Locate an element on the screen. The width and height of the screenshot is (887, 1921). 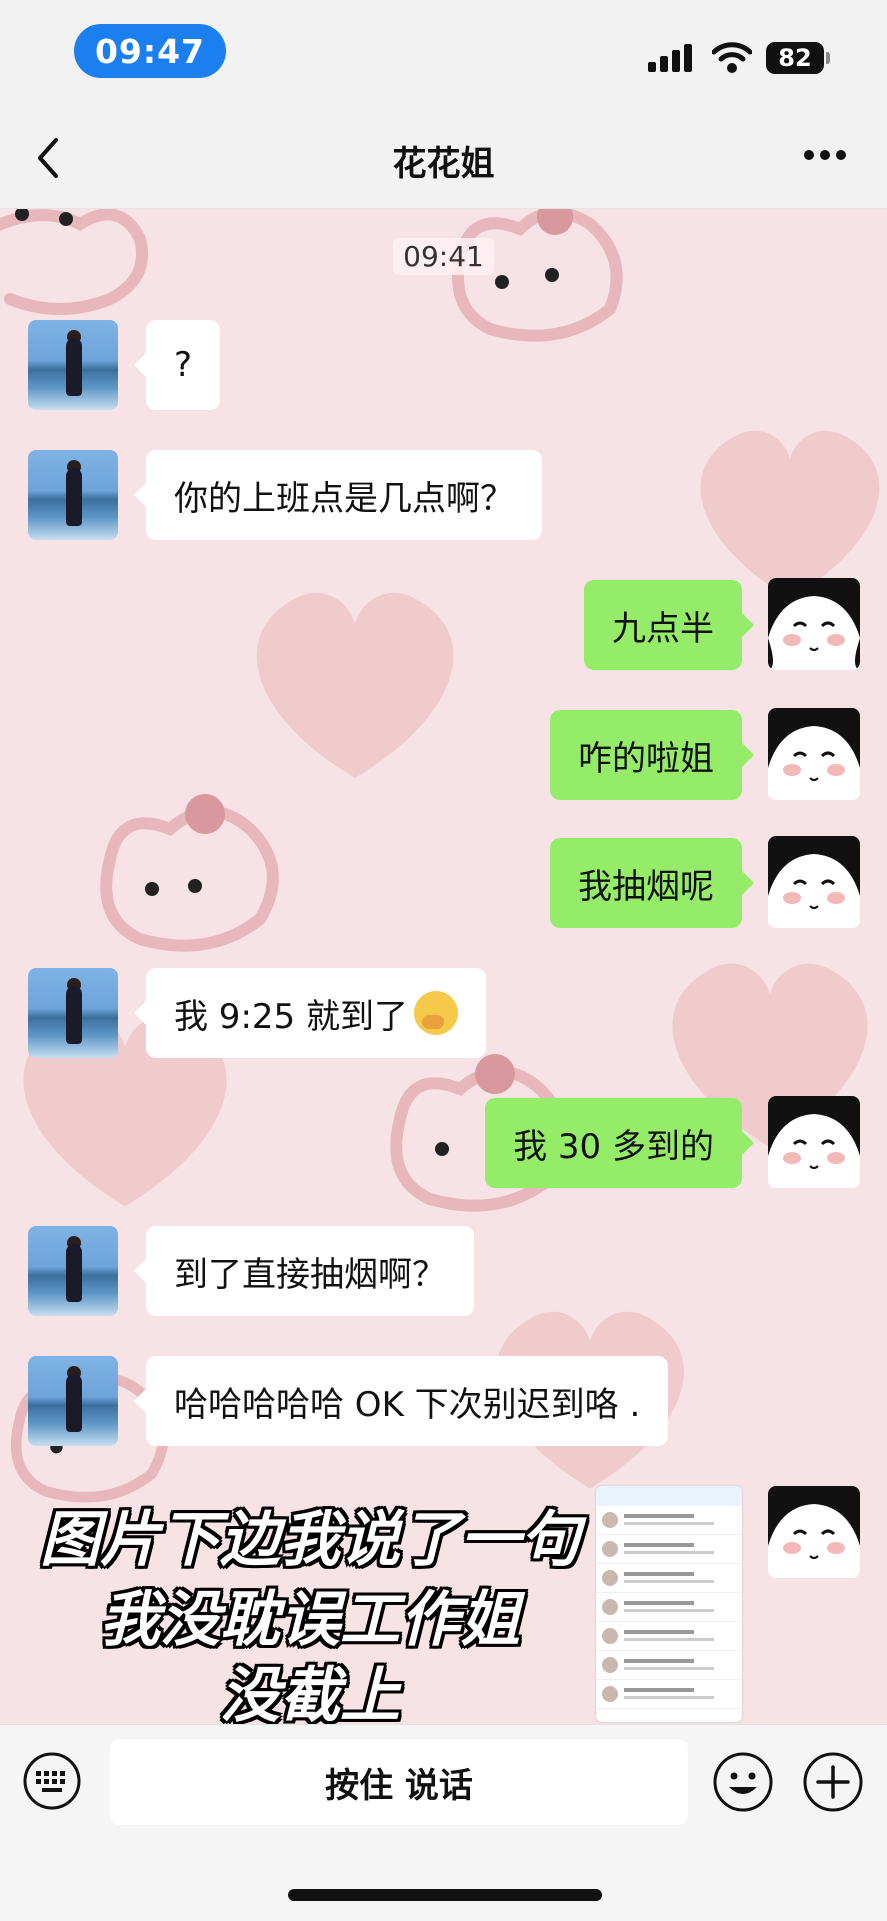
battery-icon: 82 is located at coordinates (795, 58).